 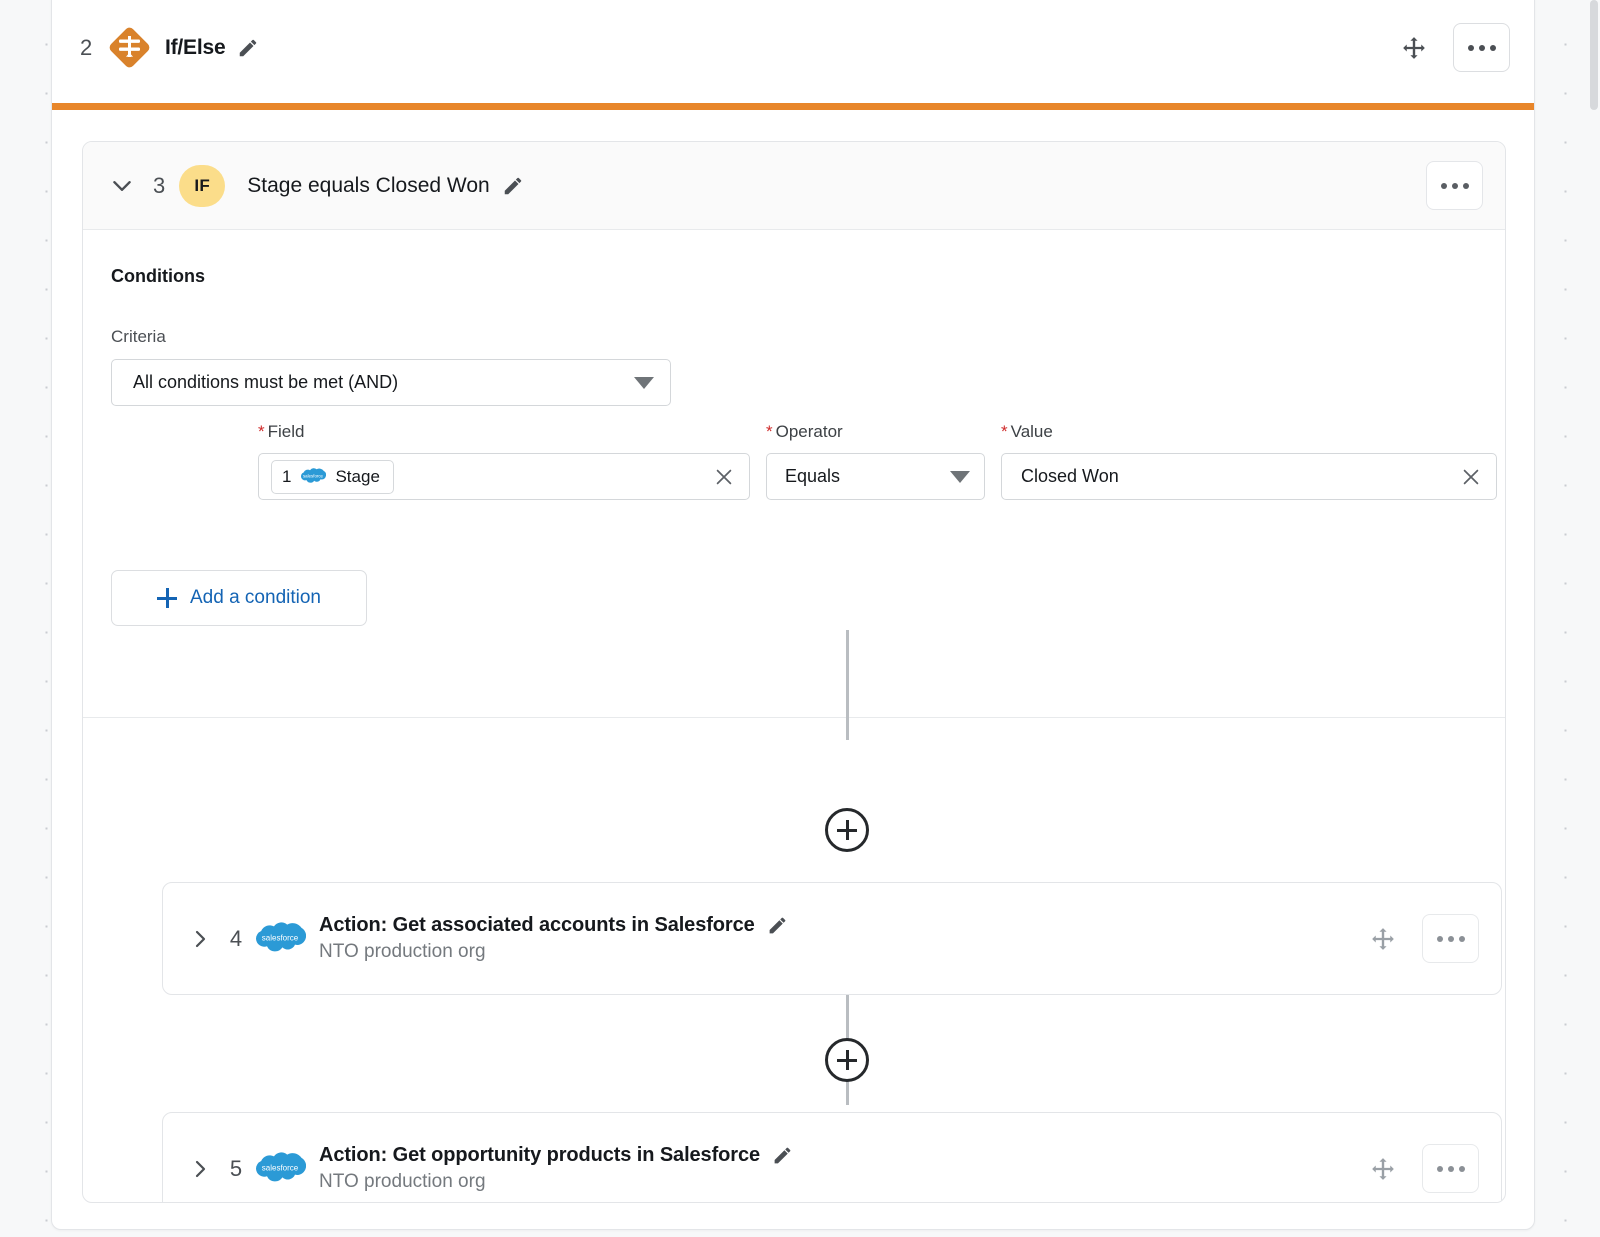 What do you see at coordinates (847, 685) in the screenshot?
I see `flow-connector-line` at bounding box center [847, 685].